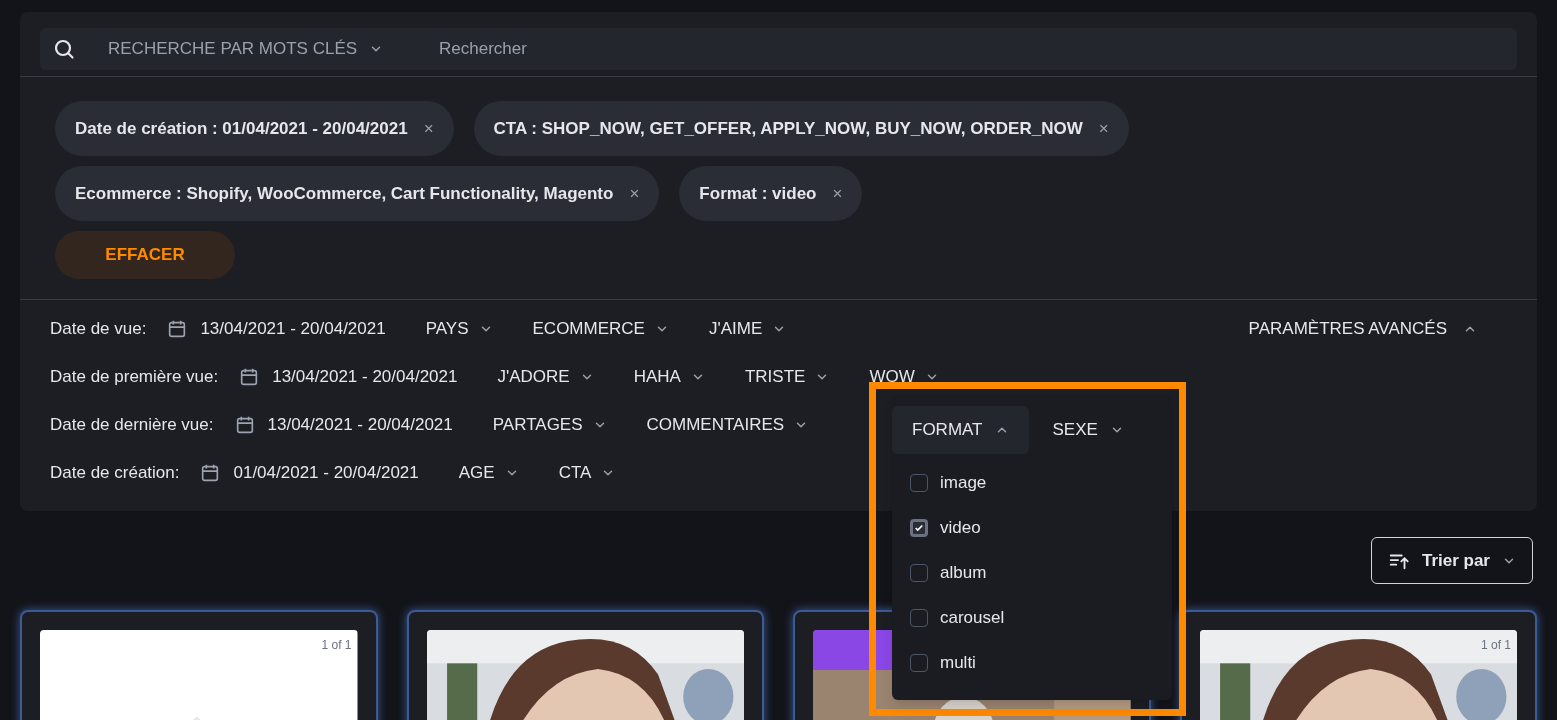  What do you see at coordinates (958, 663) in the screenshot?
I see `option-label: multi` at bounding box center [958, 663].